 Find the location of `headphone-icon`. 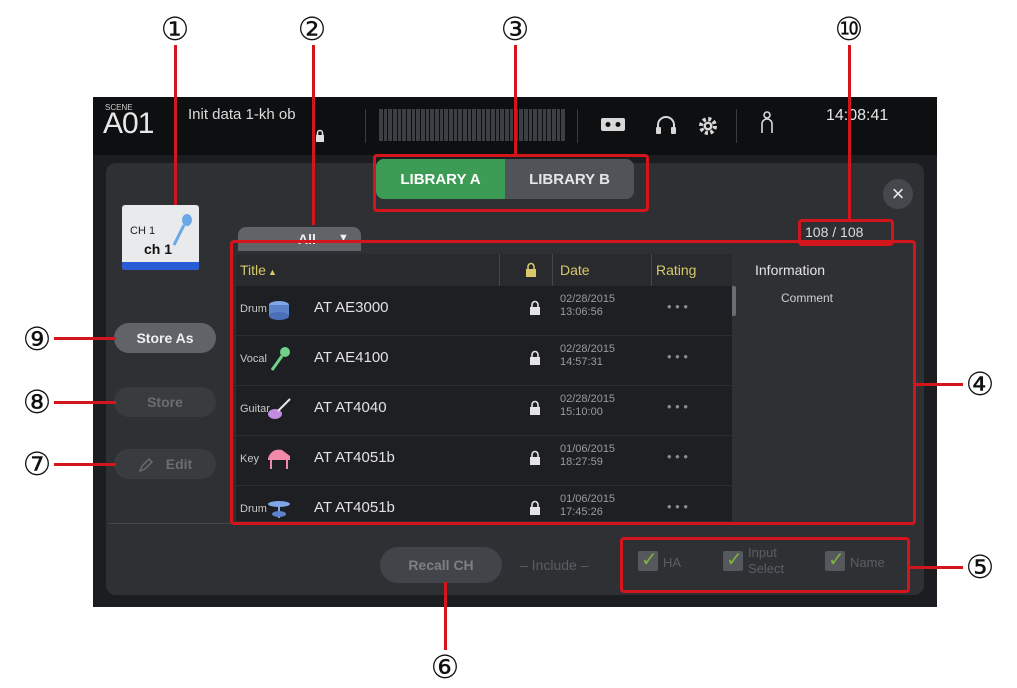

headphone-icon is located at coordinates (666, 125).